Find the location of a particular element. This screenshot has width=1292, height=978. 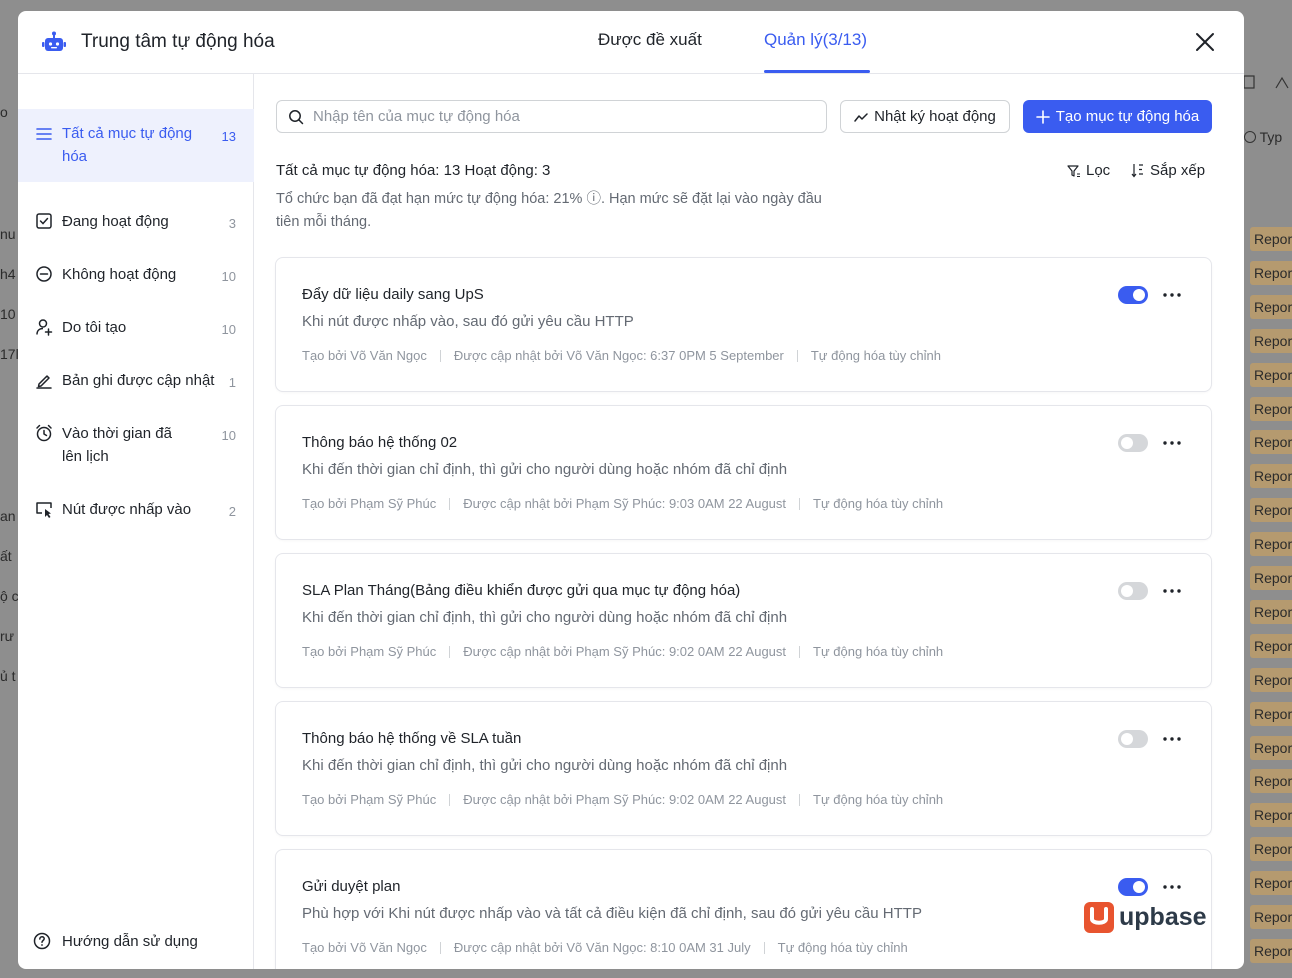

upbase-logo-icon is located at coordinates (1099, 917).